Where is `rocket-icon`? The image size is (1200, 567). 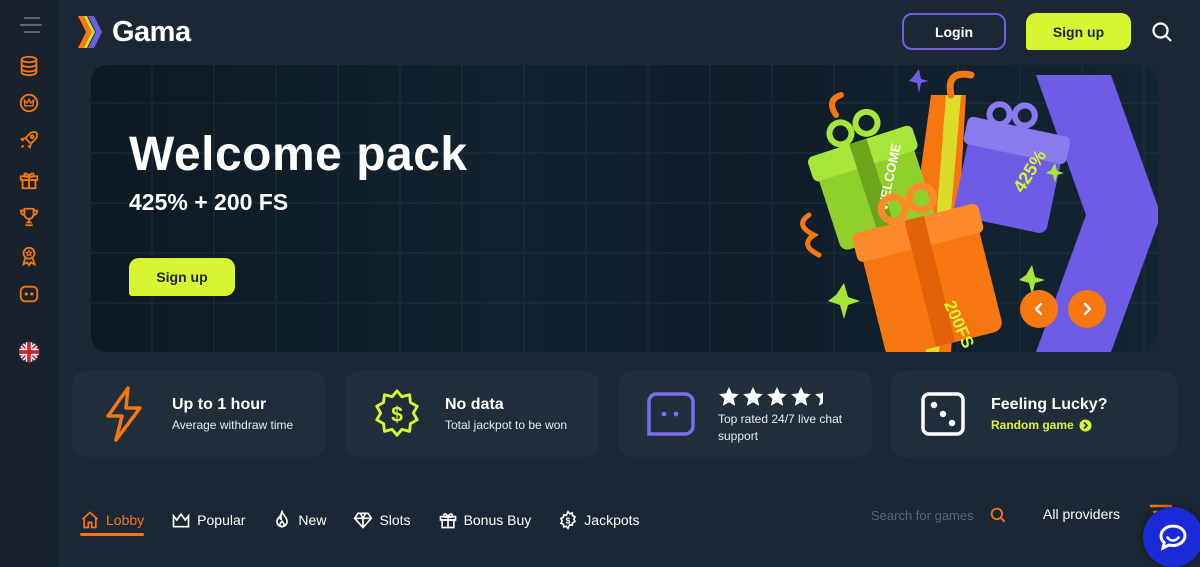
rocket-icon is located at coordinates (29, 140).